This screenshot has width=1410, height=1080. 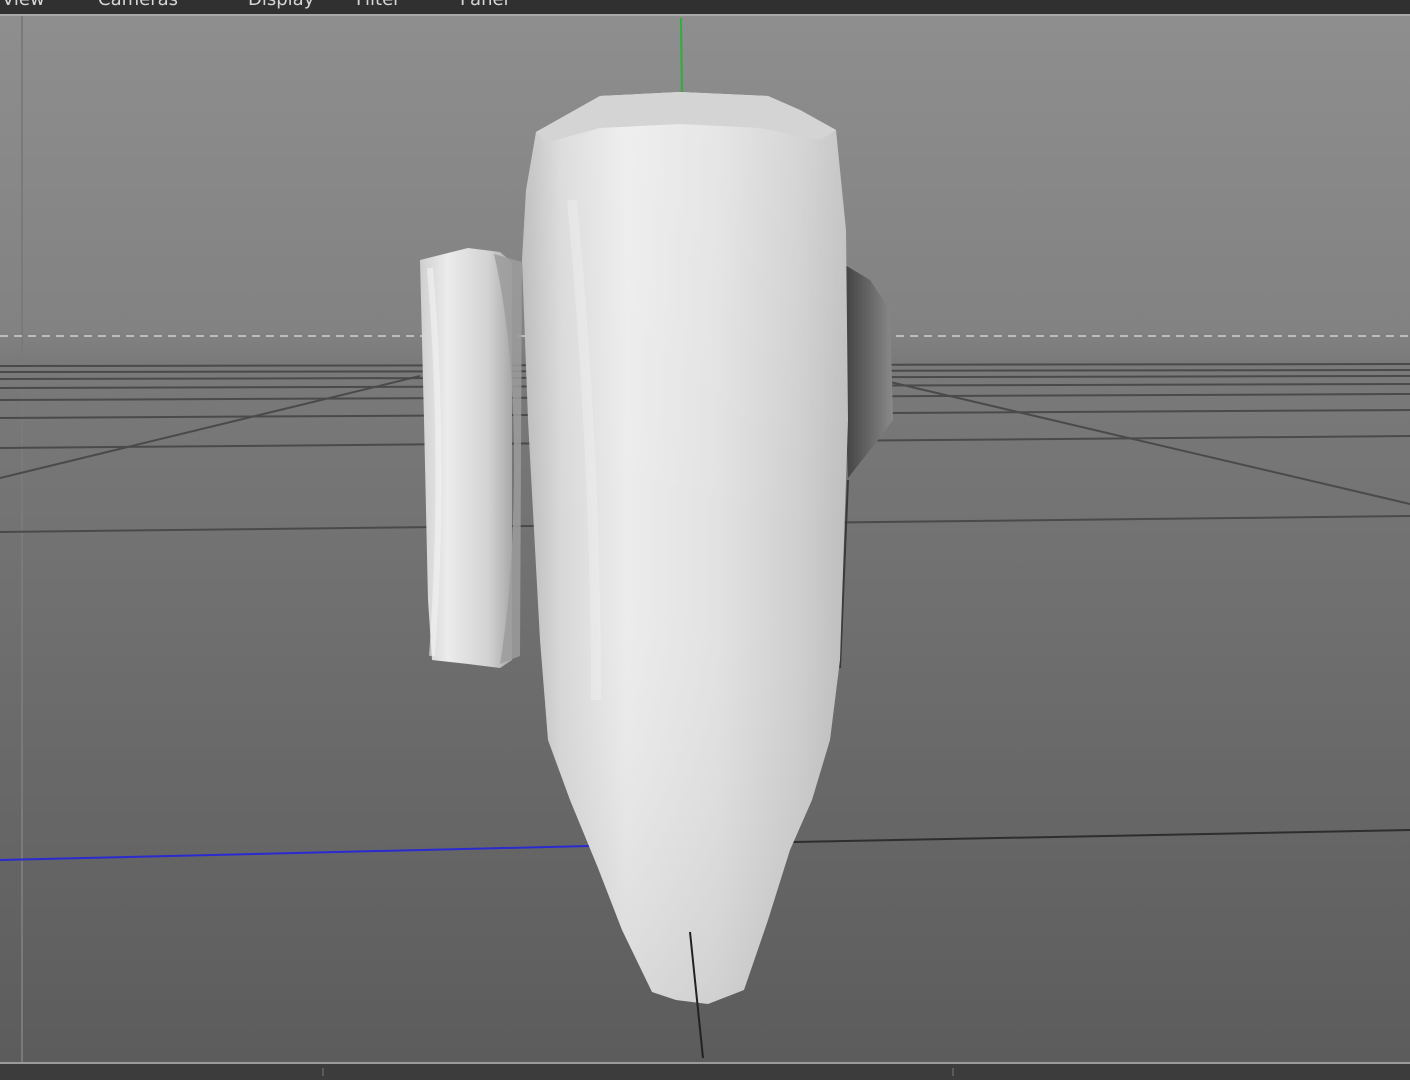 What do you see at coordinates (681, 56) in the screenshot?
I see `y-axis-line` at bounding box center [681, 56].